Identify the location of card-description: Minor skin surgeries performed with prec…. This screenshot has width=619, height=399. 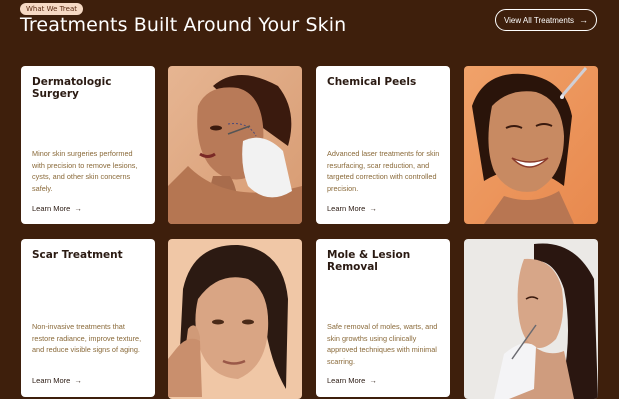
(85, 171).